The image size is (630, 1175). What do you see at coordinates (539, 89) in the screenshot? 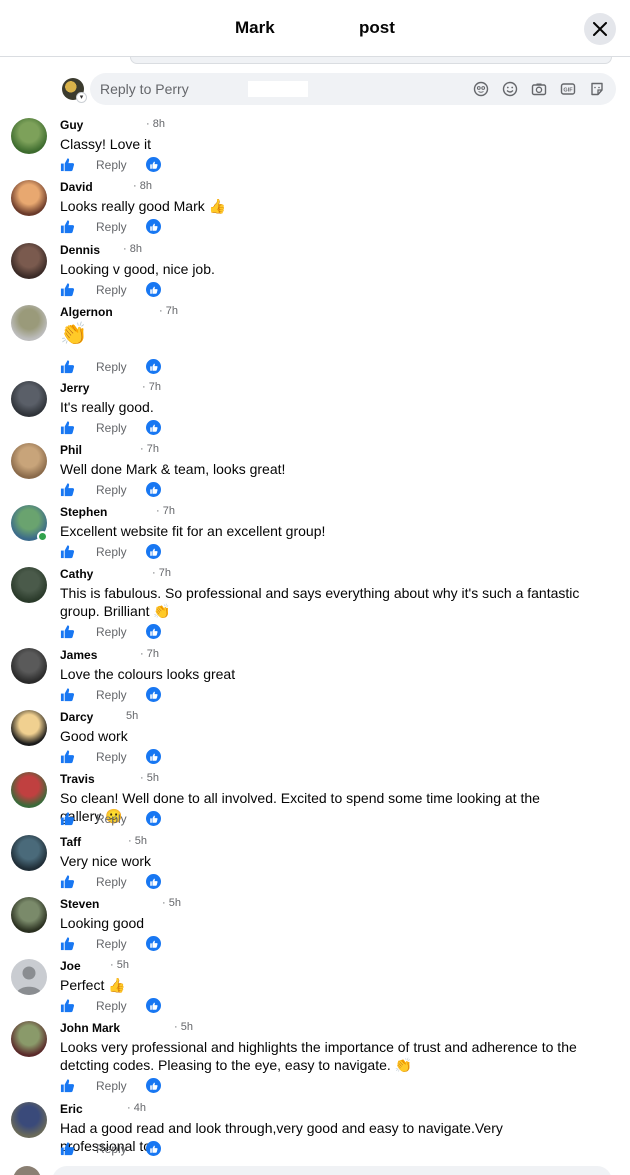
I see `camera-icon` at bounding box center [539, 89].